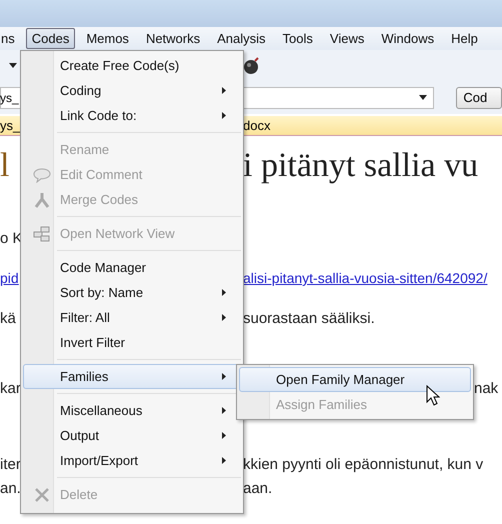  Describe the element at coordinates (8, 318) in the screenshot. I see `document-text: kä` at that location.